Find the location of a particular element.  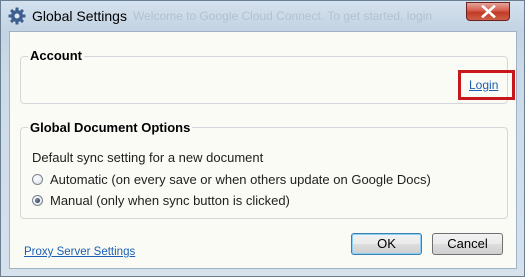

close-button is located at coordinates (488, 11).